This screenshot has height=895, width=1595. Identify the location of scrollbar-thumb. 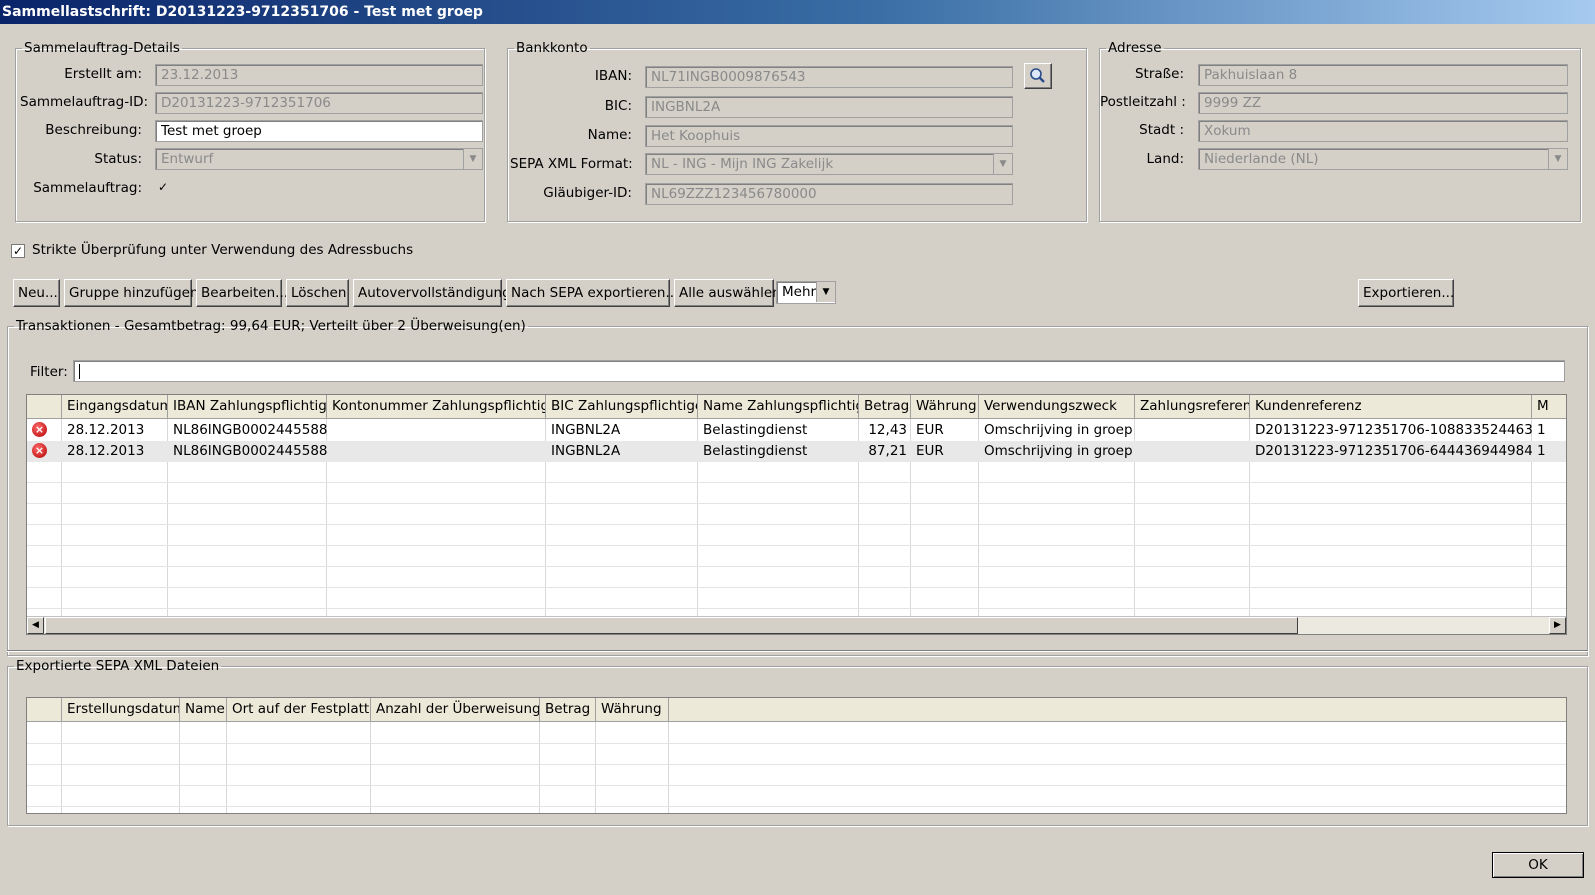
(671, 625).